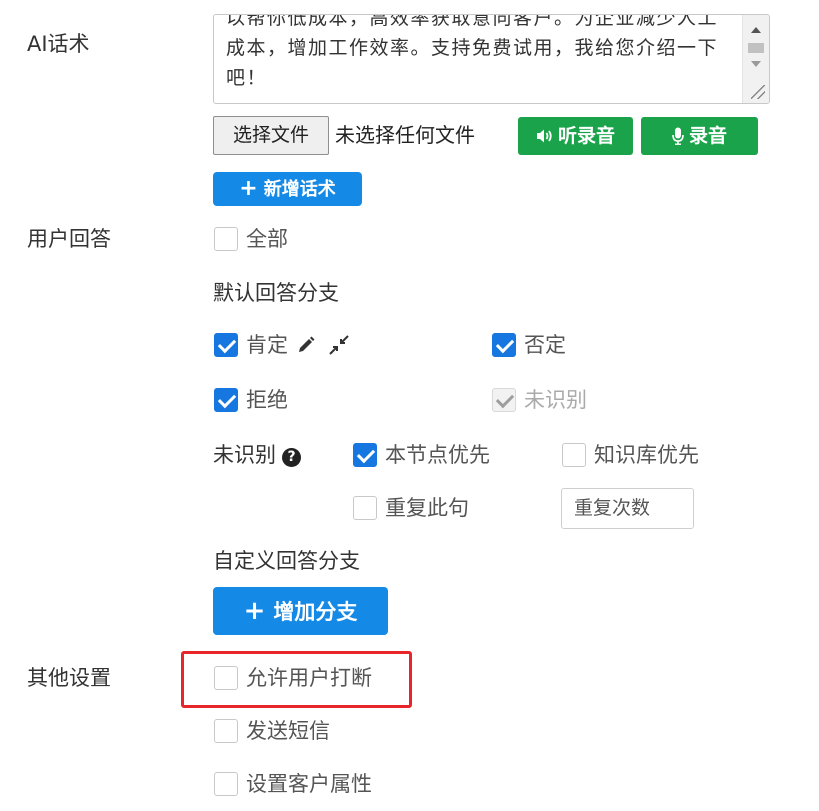  Describe the element at coordinates (69, 239) in the screenshot. I see `user-answer-label: 用户回答` at that location.